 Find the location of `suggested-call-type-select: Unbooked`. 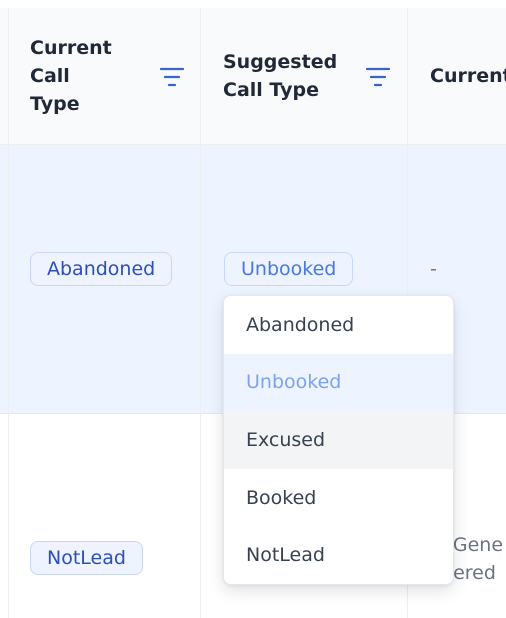

suggested-call-type-select: Unbooked is located at coordinates (289, 269).